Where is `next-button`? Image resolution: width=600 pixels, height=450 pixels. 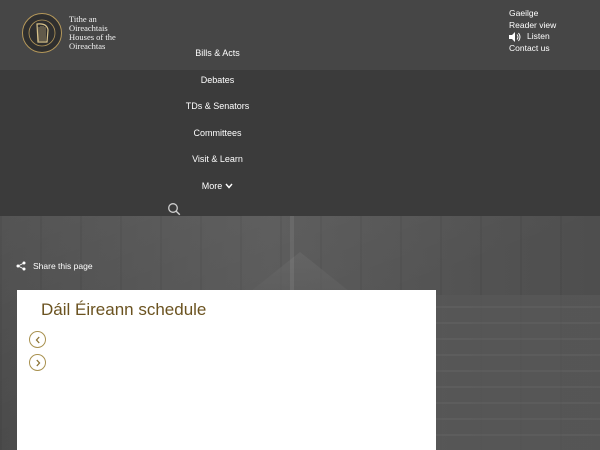 next-button is located at coordinates (37, 362).